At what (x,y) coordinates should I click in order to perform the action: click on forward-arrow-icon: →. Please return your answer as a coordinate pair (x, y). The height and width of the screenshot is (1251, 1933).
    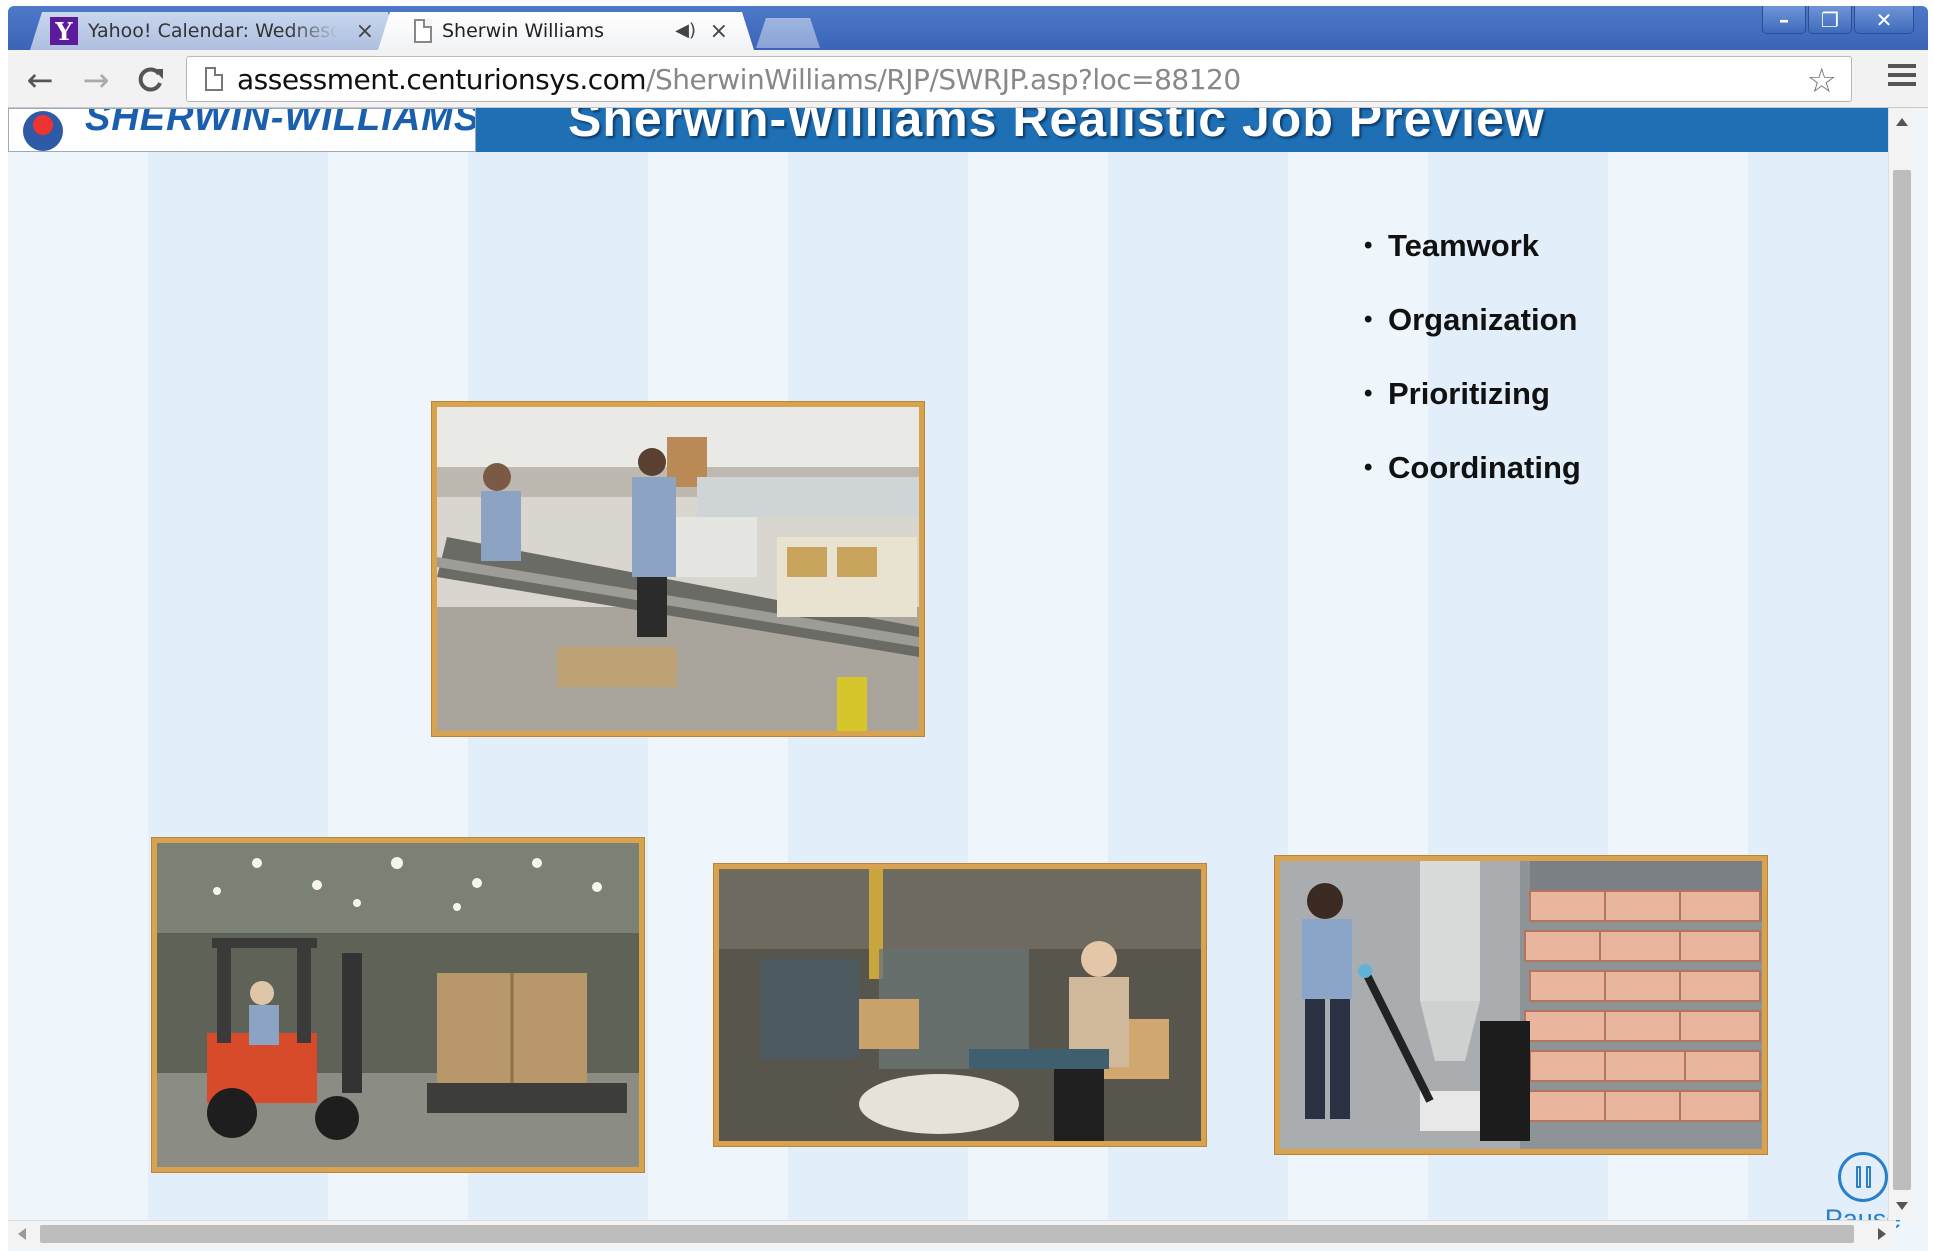
    Looking at the image, I should click on (96, 80).